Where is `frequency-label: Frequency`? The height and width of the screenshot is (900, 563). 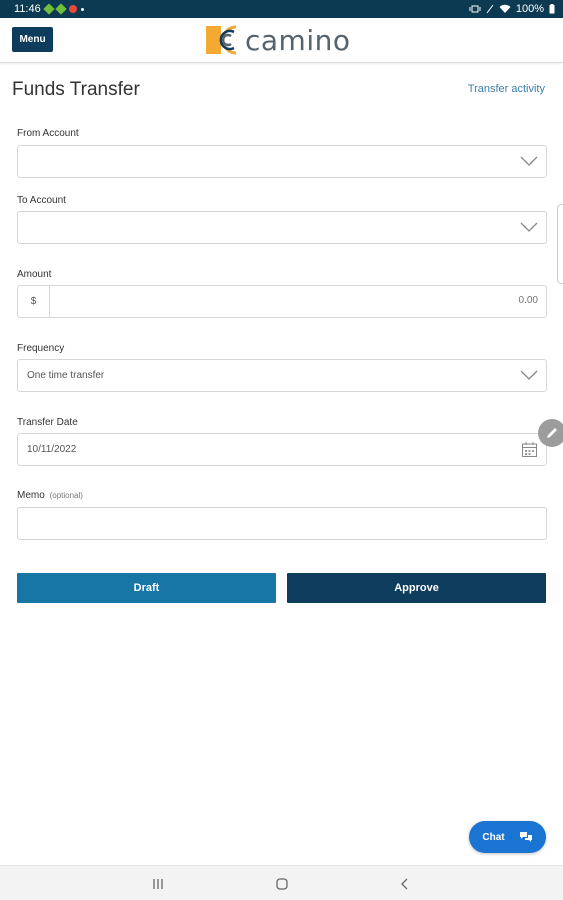
frequency-label: Frequency is located at coordinates (41, 348).